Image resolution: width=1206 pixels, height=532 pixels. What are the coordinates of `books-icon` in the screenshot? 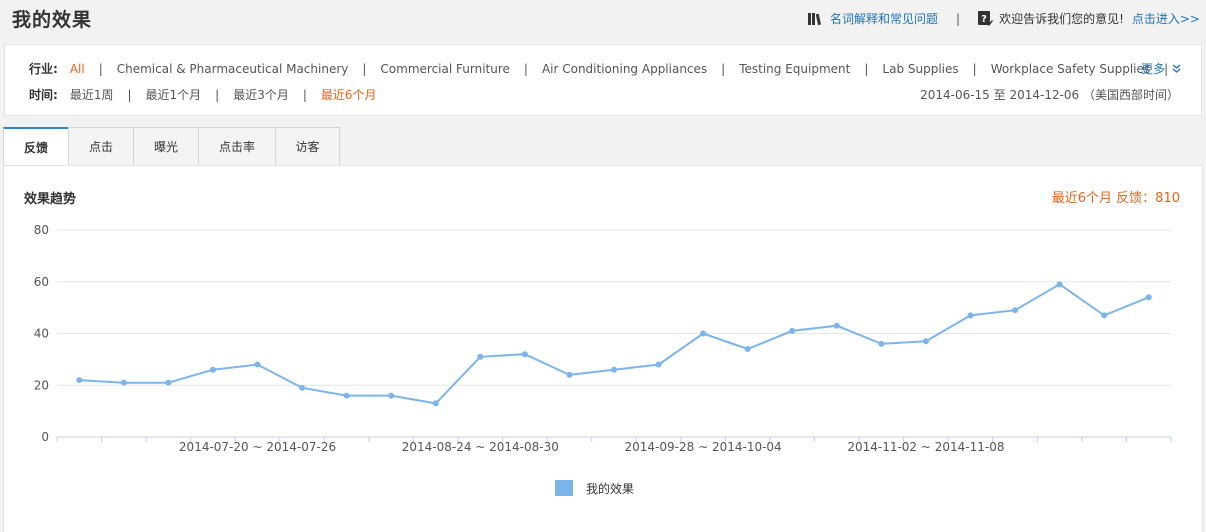 It's located at (816, 19).